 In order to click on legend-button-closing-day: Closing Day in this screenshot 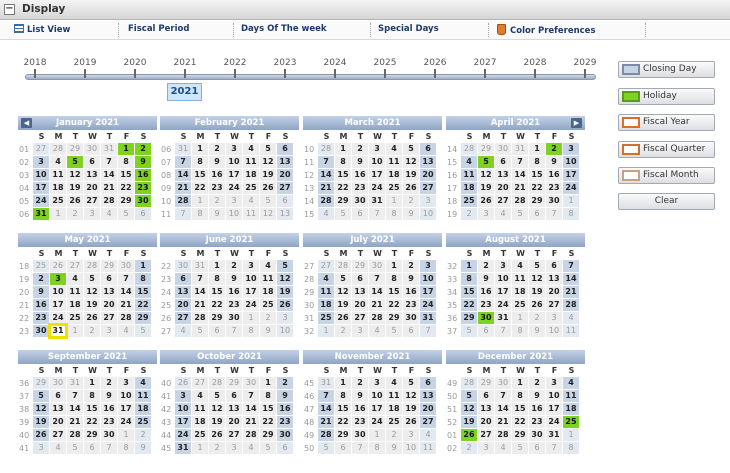, I will do `click(666, 69)`.